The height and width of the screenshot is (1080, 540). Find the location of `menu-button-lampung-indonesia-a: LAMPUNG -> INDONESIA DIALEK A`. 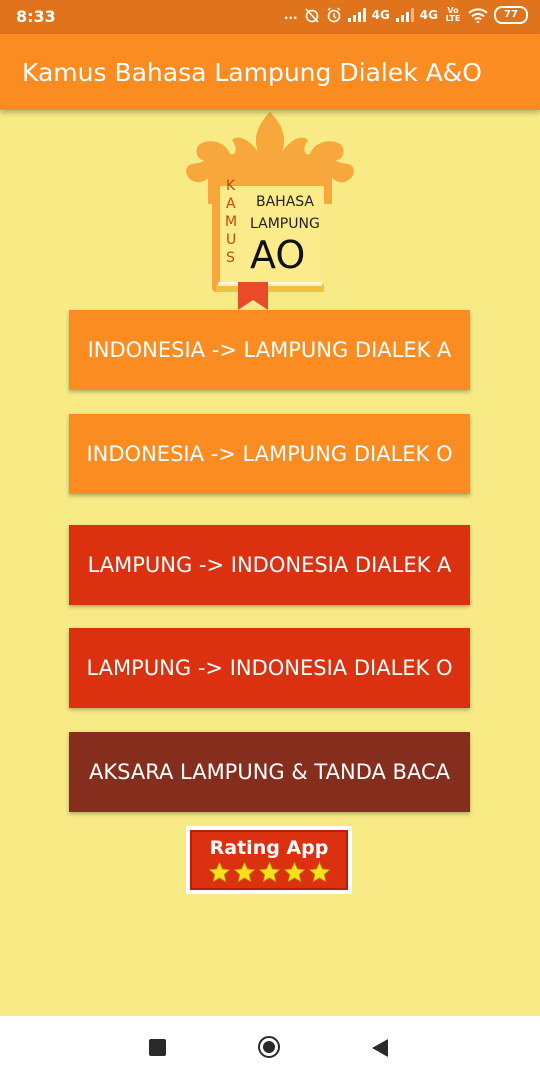

menu-button-lampung-indonesia-a: LAMPUNG -> INDONESIA DIALEK A is located at coordinates (269, 565).